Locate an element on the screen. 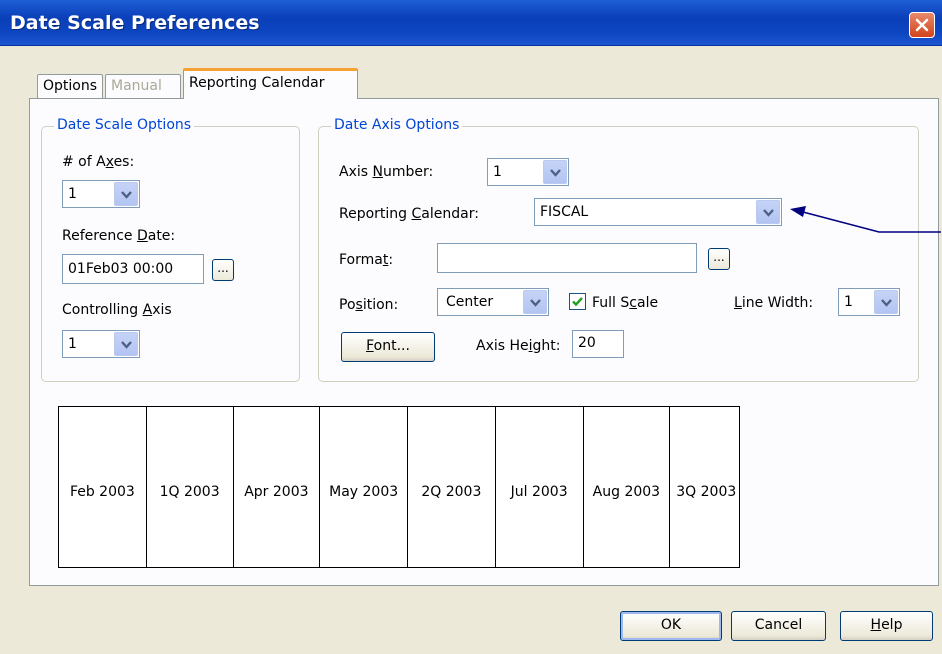 This screenshot has height=654, width=942. checkmark-icon is located at coordinates (577, 302).